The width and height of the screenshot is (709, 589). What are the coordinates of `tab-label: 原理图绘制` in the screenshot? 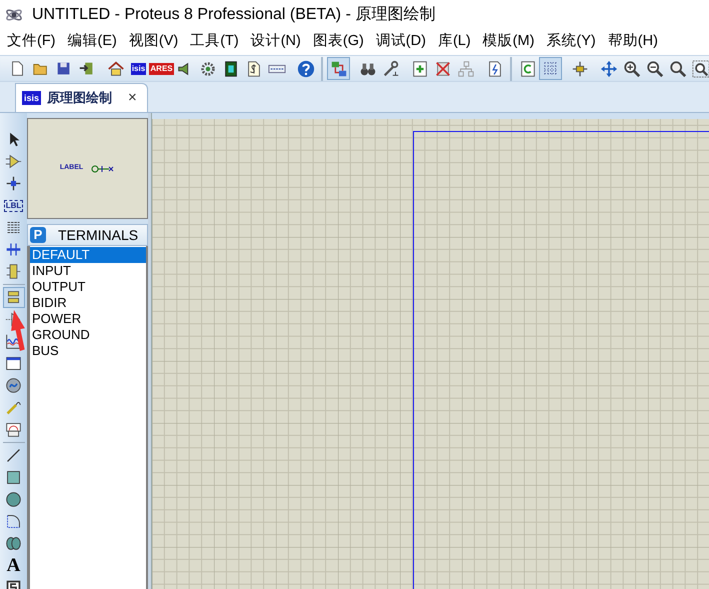 It's located at (79, 98).